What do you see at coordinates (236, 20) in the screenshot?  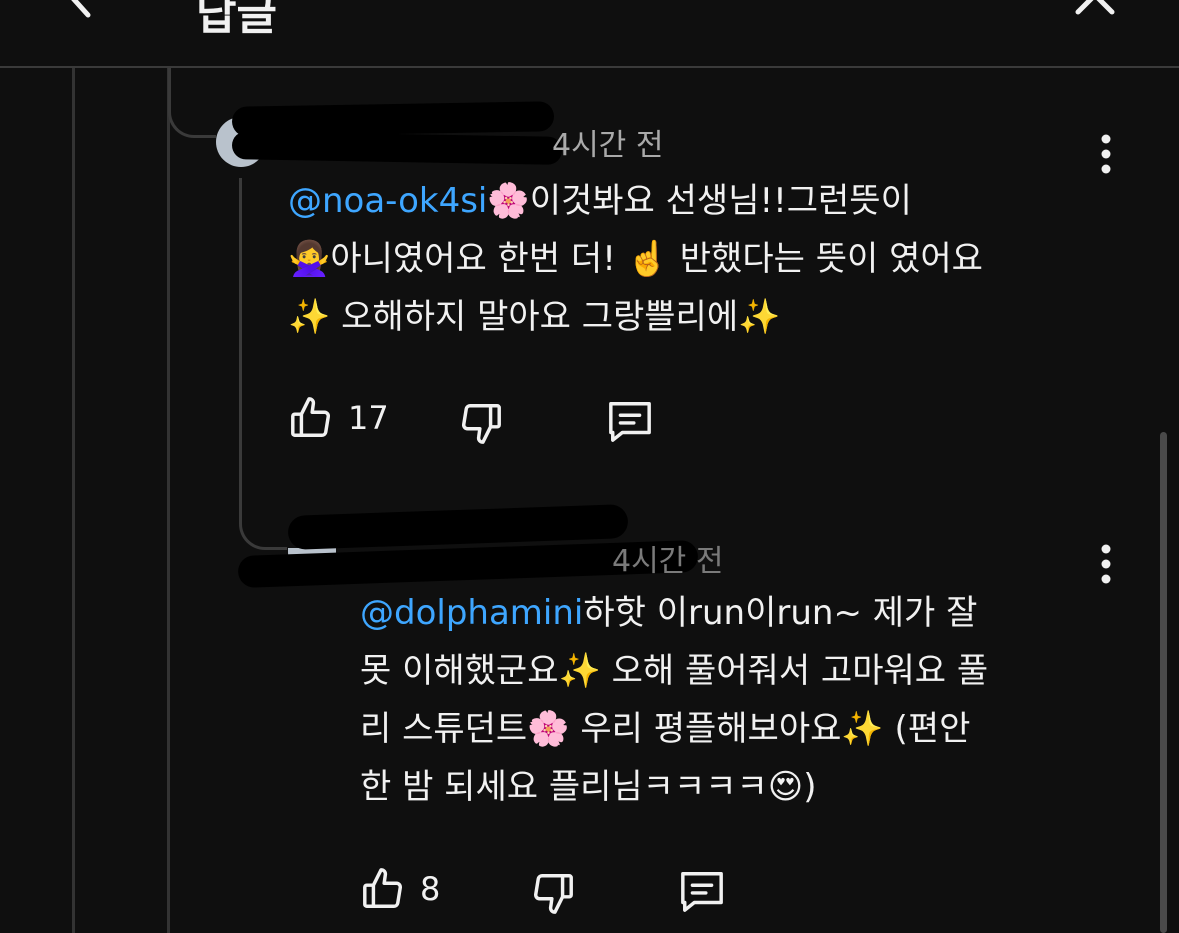 I see `page-title: 답글` at bounding box center [236, 20].